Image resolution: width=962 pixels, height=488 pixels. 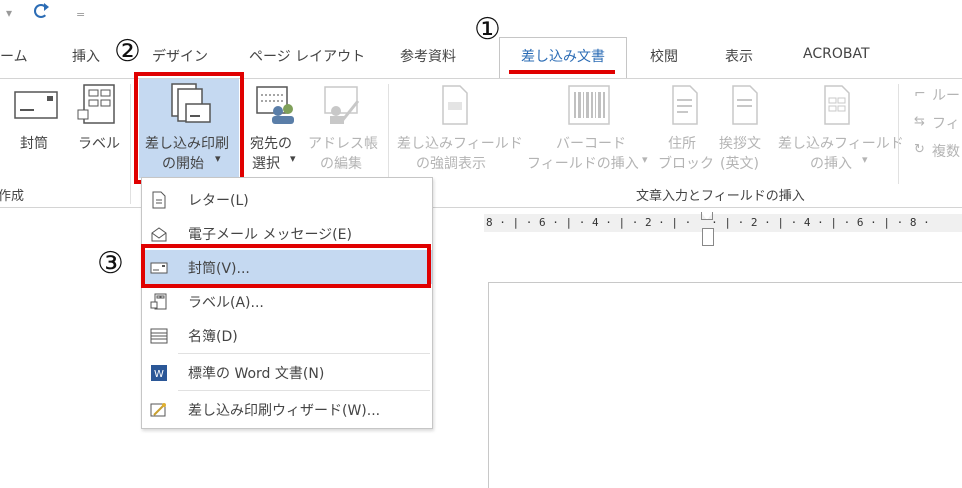 What do you see at coordinates (583, 164) in the screenshot?
I see `barcode-label-line2: フィールドの挿入` at bounding box center [583, 164].